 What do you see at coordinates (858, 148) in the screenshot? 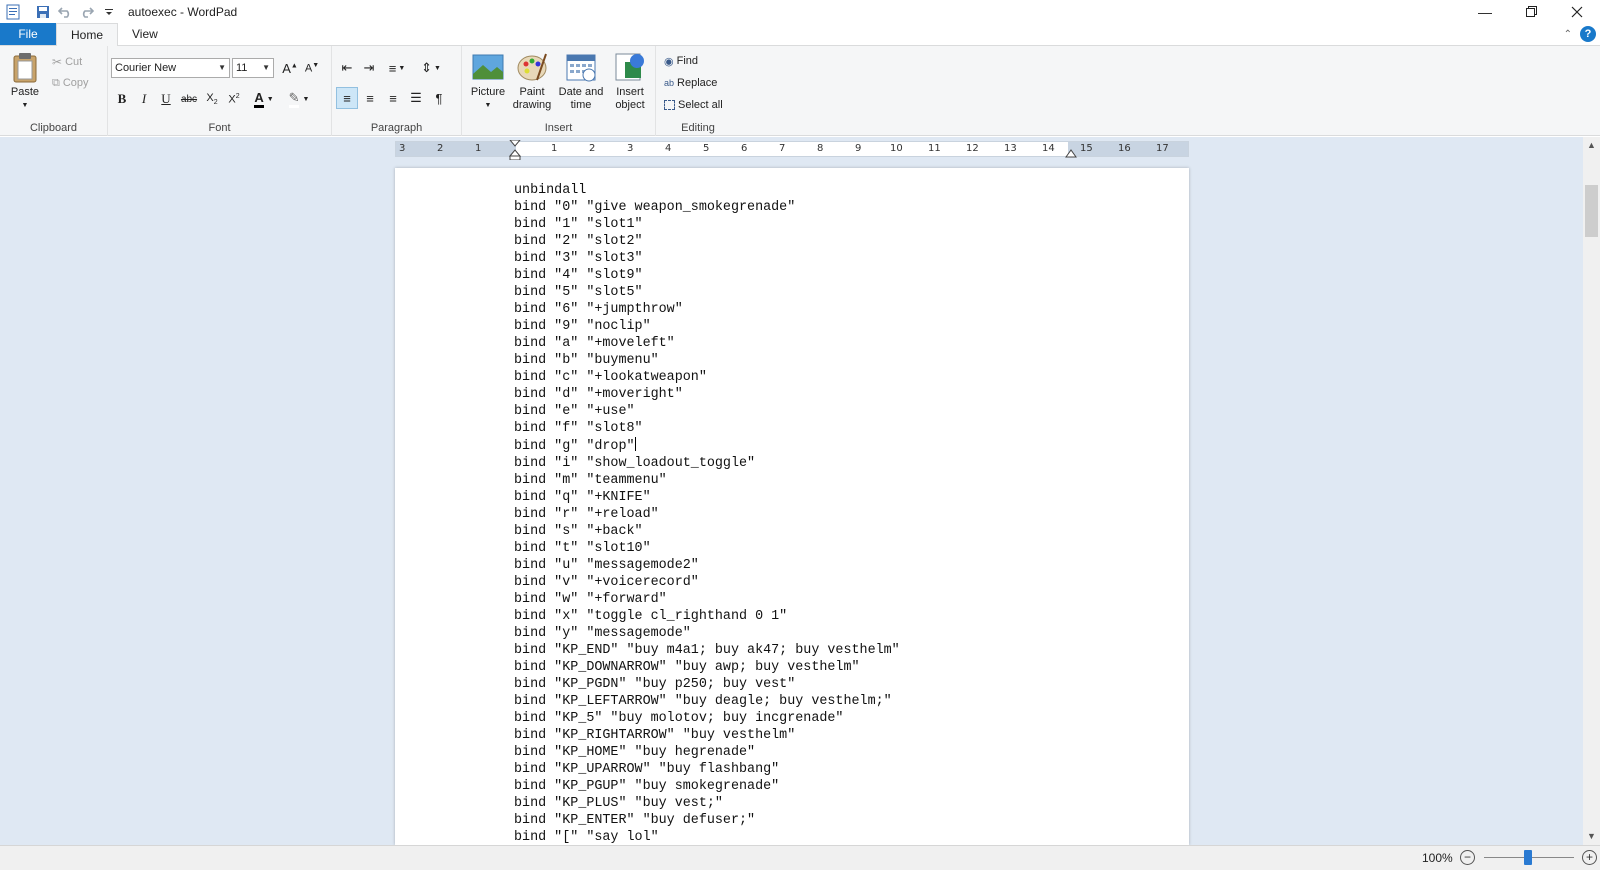
I see `ruler-number: 9` at bounding box center [858, 148].